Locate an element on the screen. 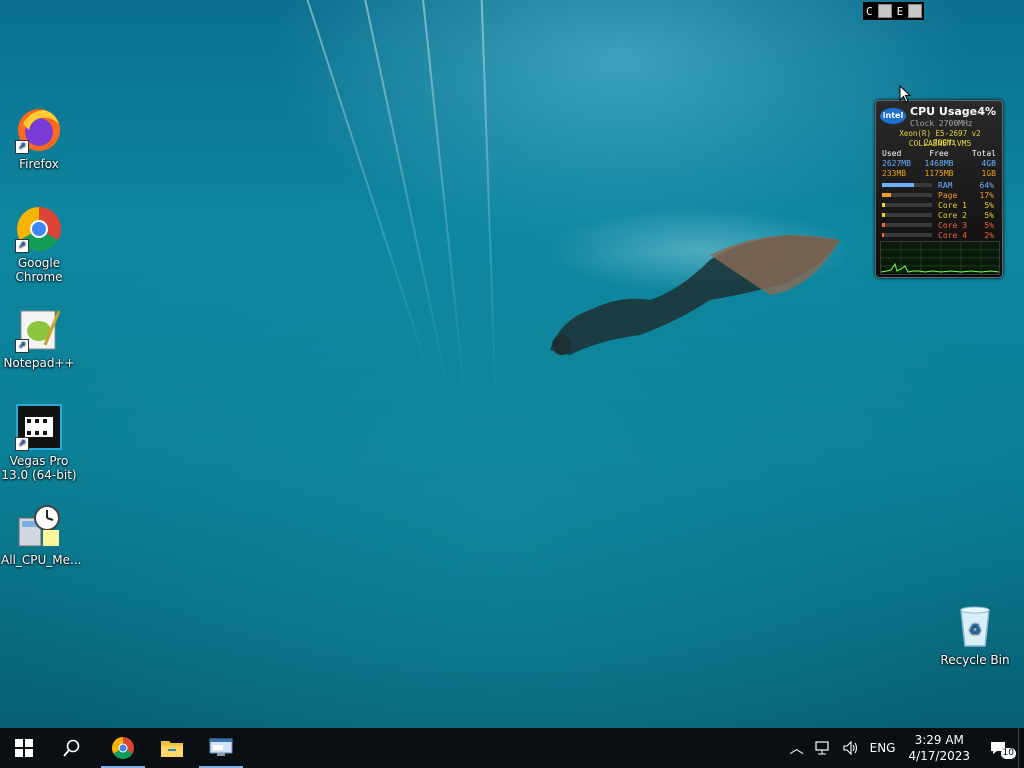 The height and width of the screenshot is (768, 1024). desktop-icon-label: Notepad++ is located at coordinates (39, 363).